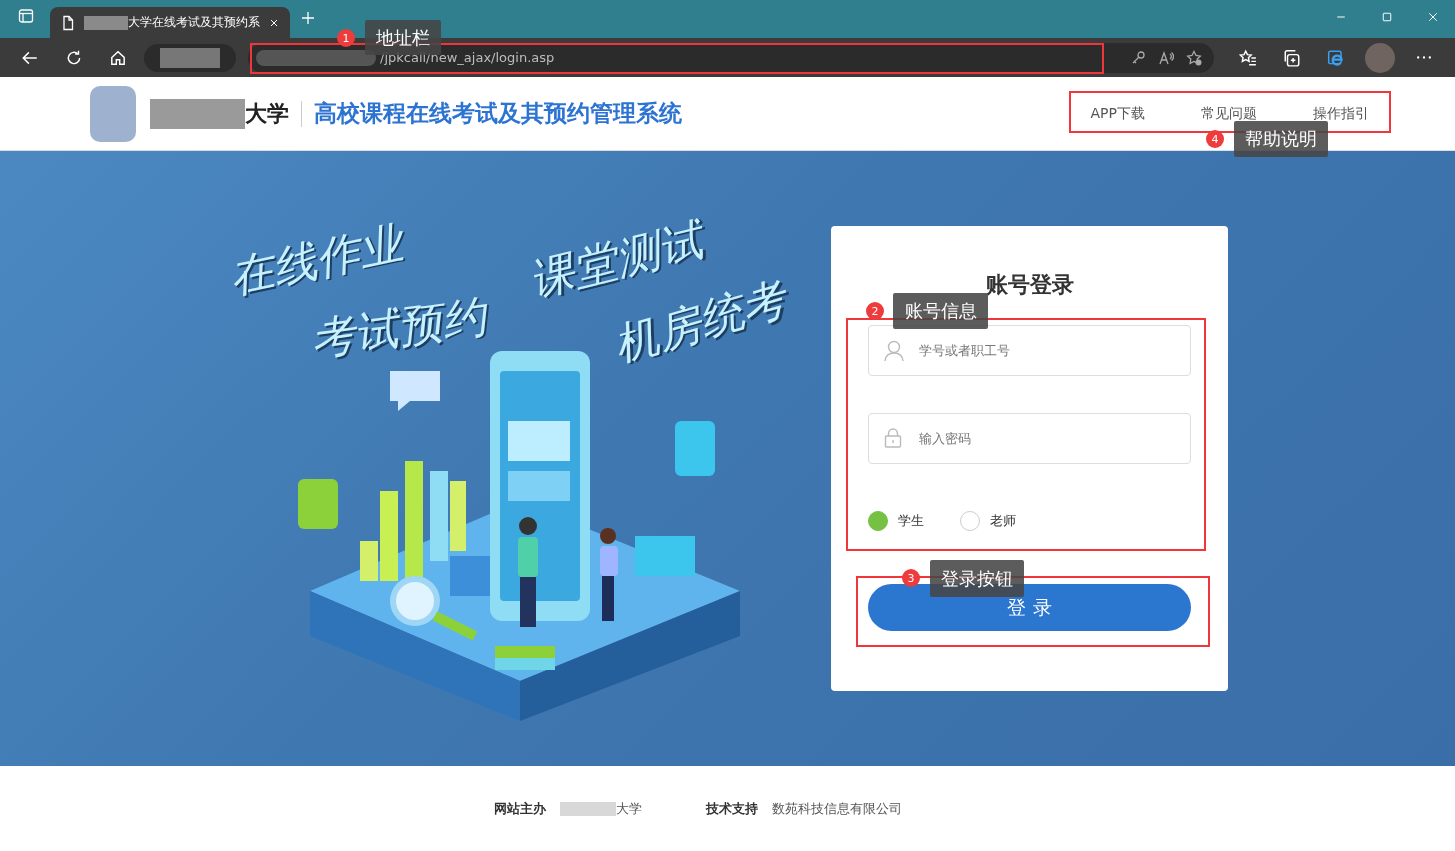 The width and height of the screenshot is (1455, 851). I want to click on refresh-icon, so click(74, 57).